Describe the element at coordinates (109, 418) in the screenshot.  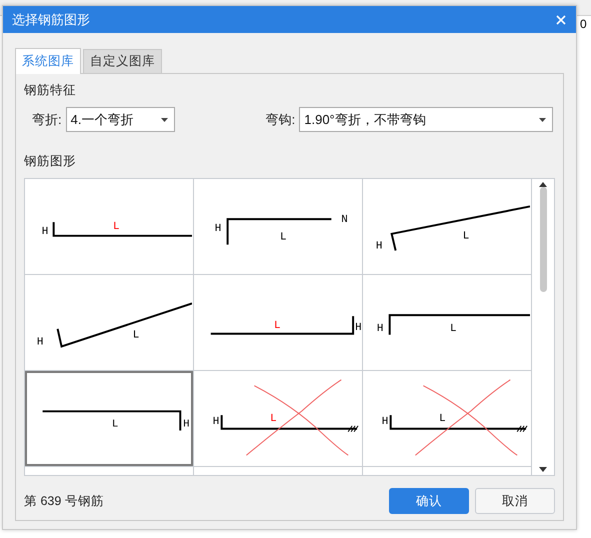
I see `shape-tile: L H` at that location.